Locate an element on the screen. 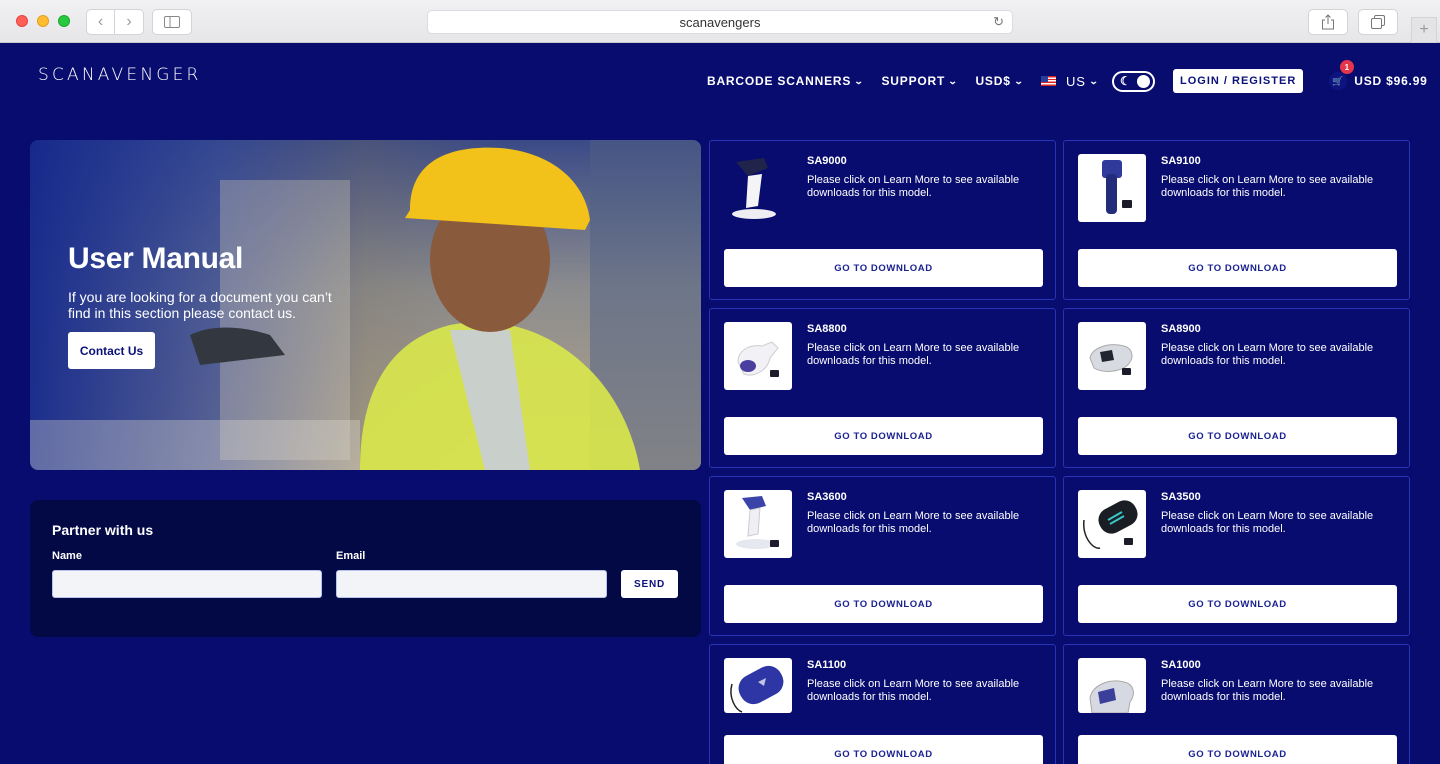 This screenshot has width=1440, height=764. nav-barcode-scanners: BARCODE SCANNERS ⌄ is located at coordinates (785, 81).